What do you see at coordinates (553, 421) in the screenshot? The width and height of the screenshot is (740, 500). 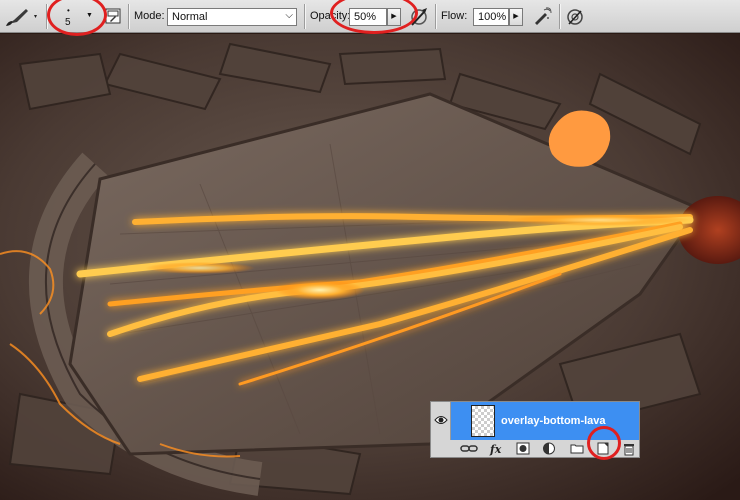 I see `layer-name: overlay-bottom-lava` at bounding box center [553, 421].